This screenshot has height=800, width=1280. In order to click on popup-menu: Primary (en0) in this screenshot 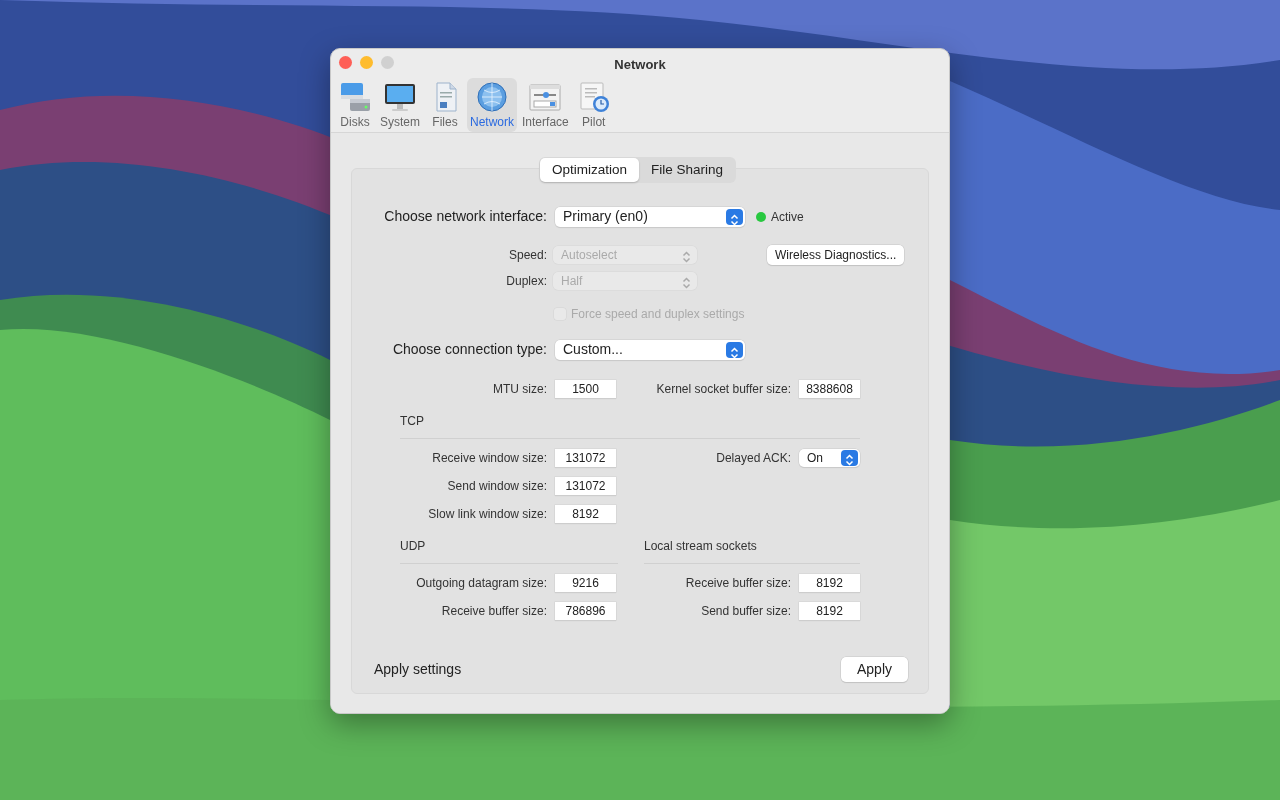, I will do `click(650, 216)`.